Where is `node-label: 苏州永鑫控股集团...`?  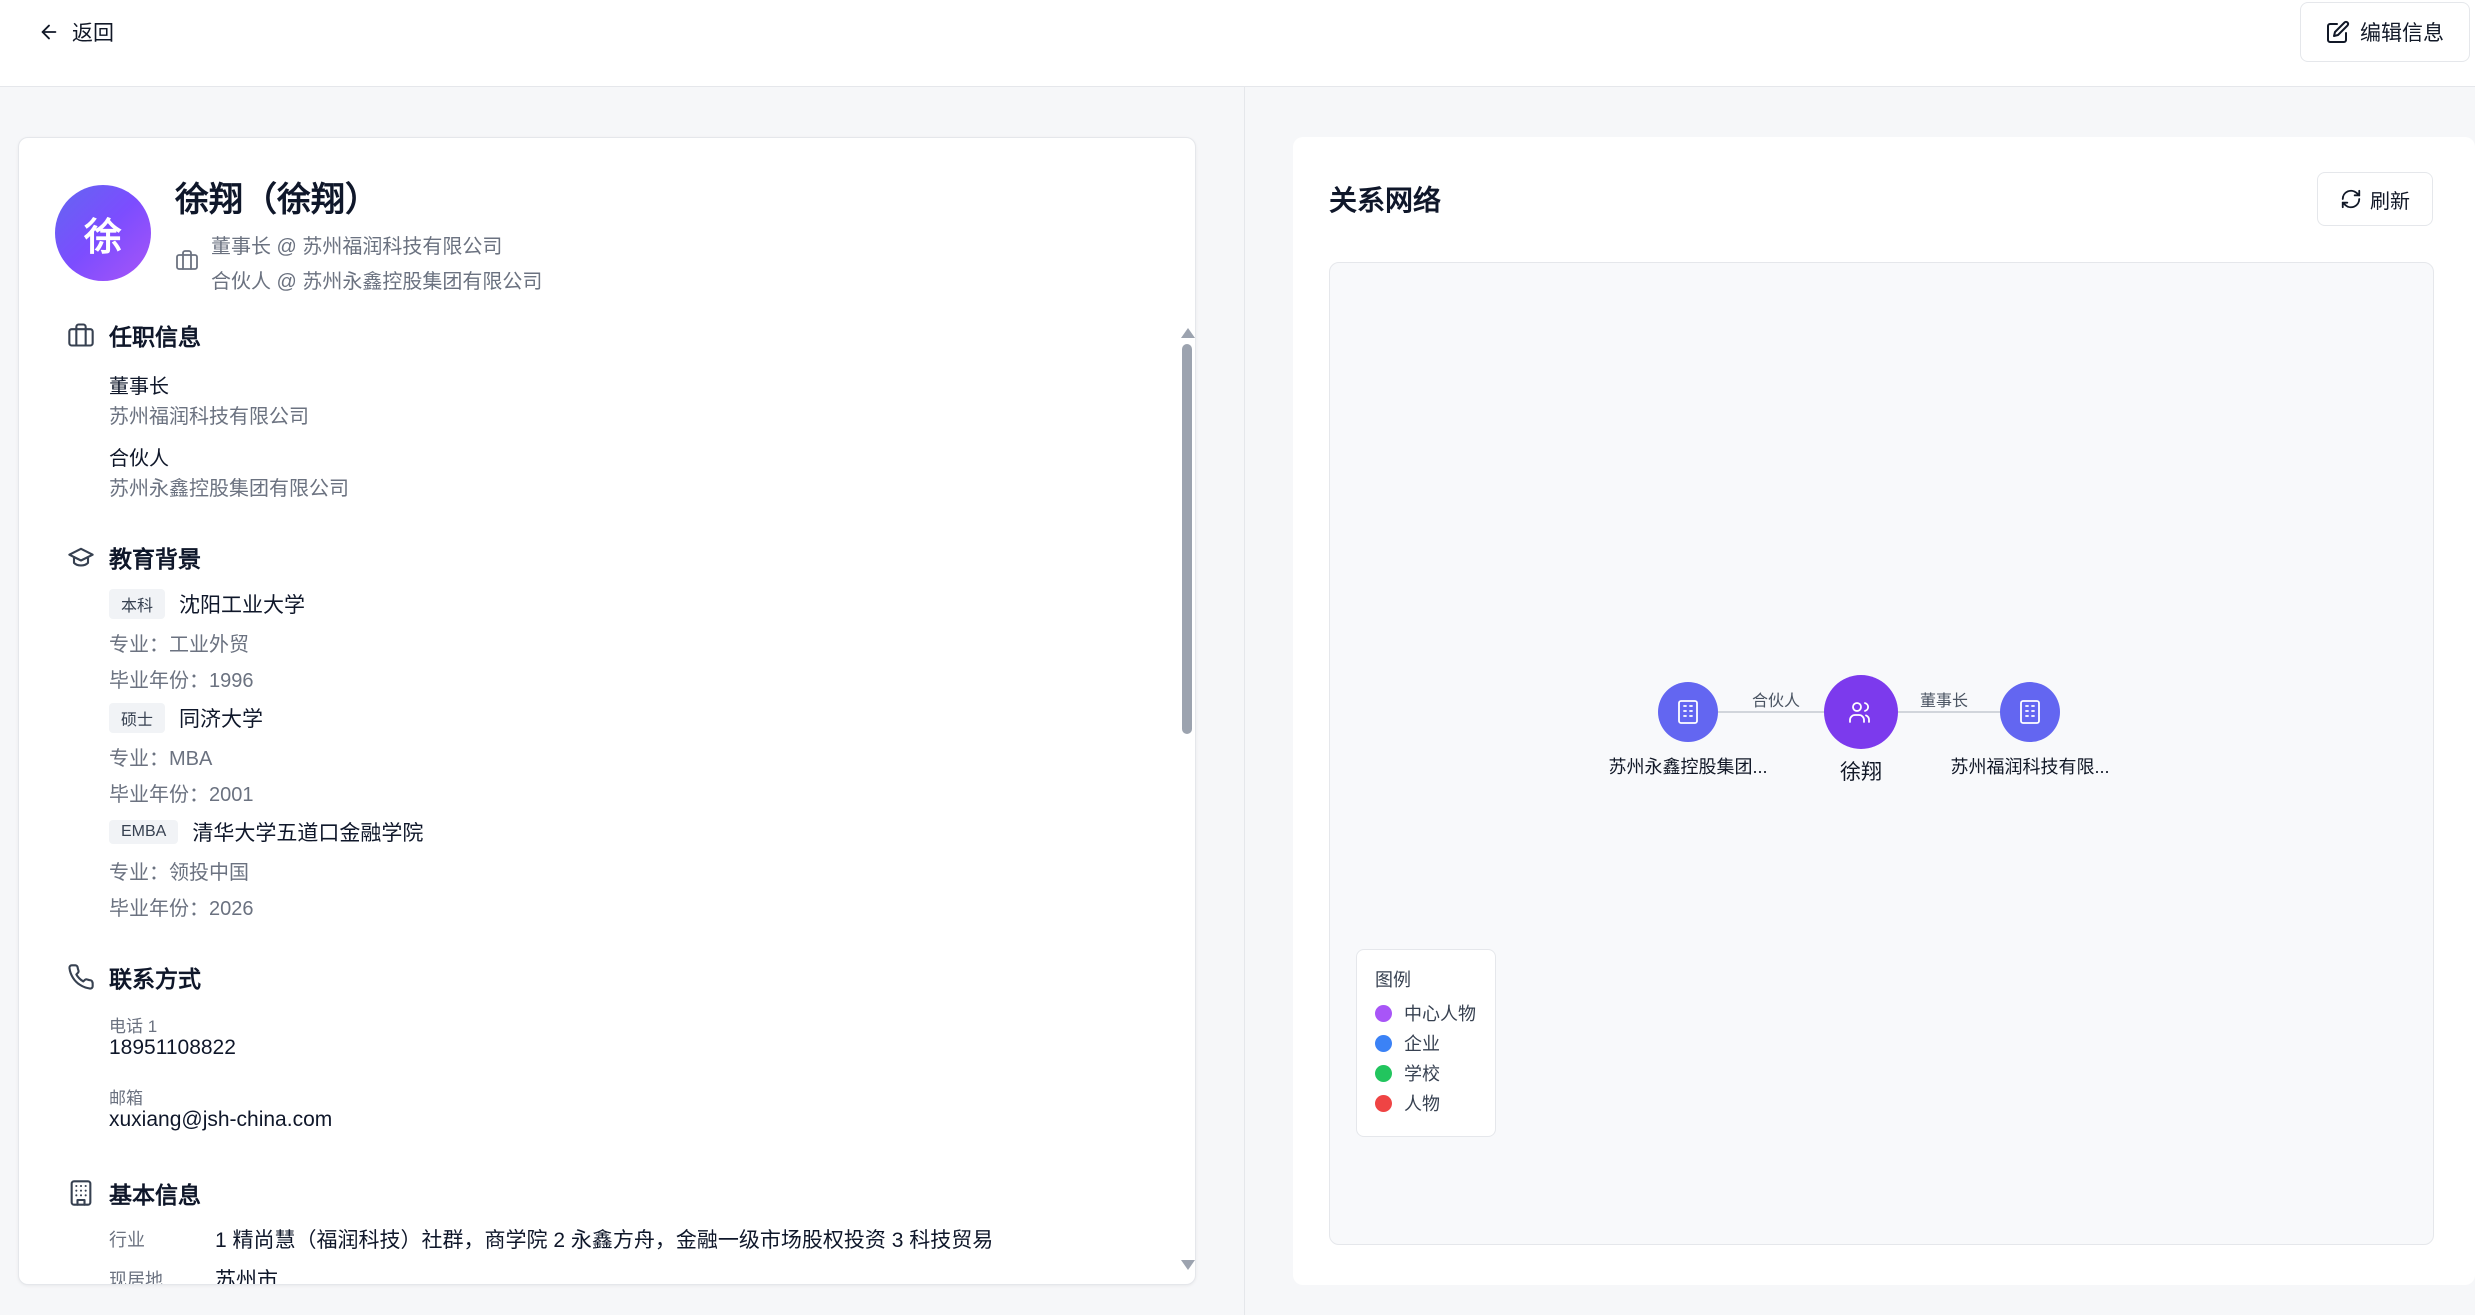
node-label: 苏州永鑫控股集团... is located at coordinates (1687, 767).